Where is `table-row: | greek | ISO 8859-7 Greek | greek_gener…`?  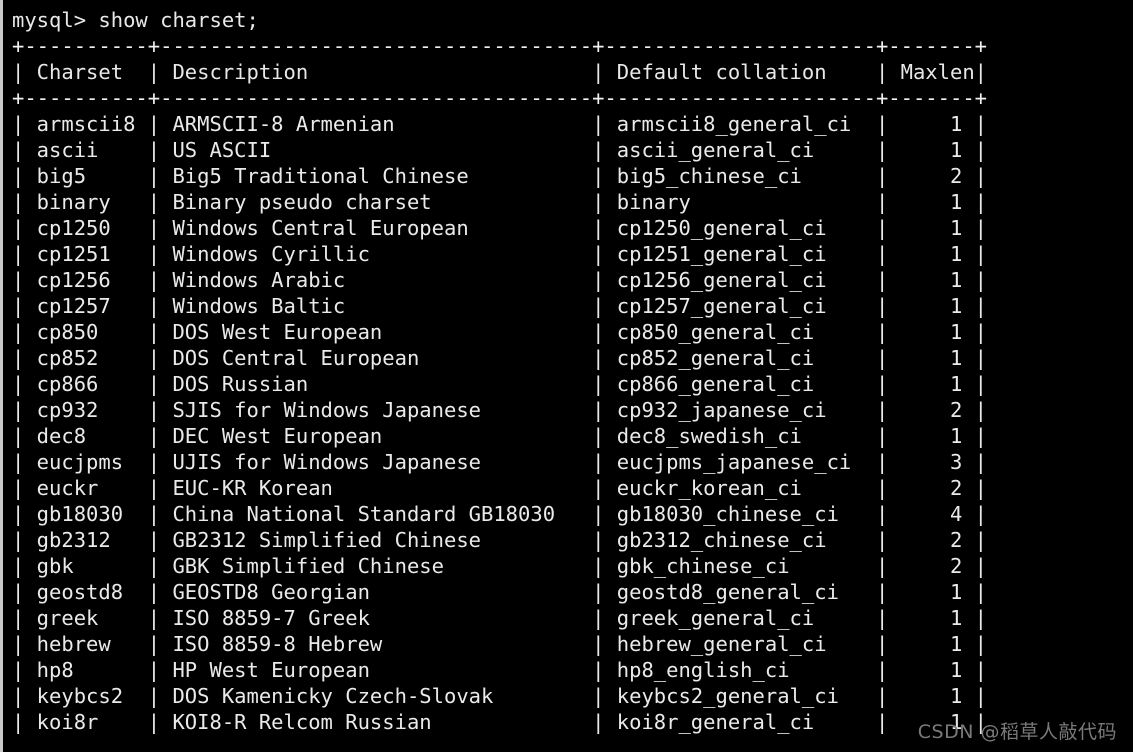
table-row: | greek | ISO 8859-7 Greek | greek_gener… is located at coordinates (500, 618).